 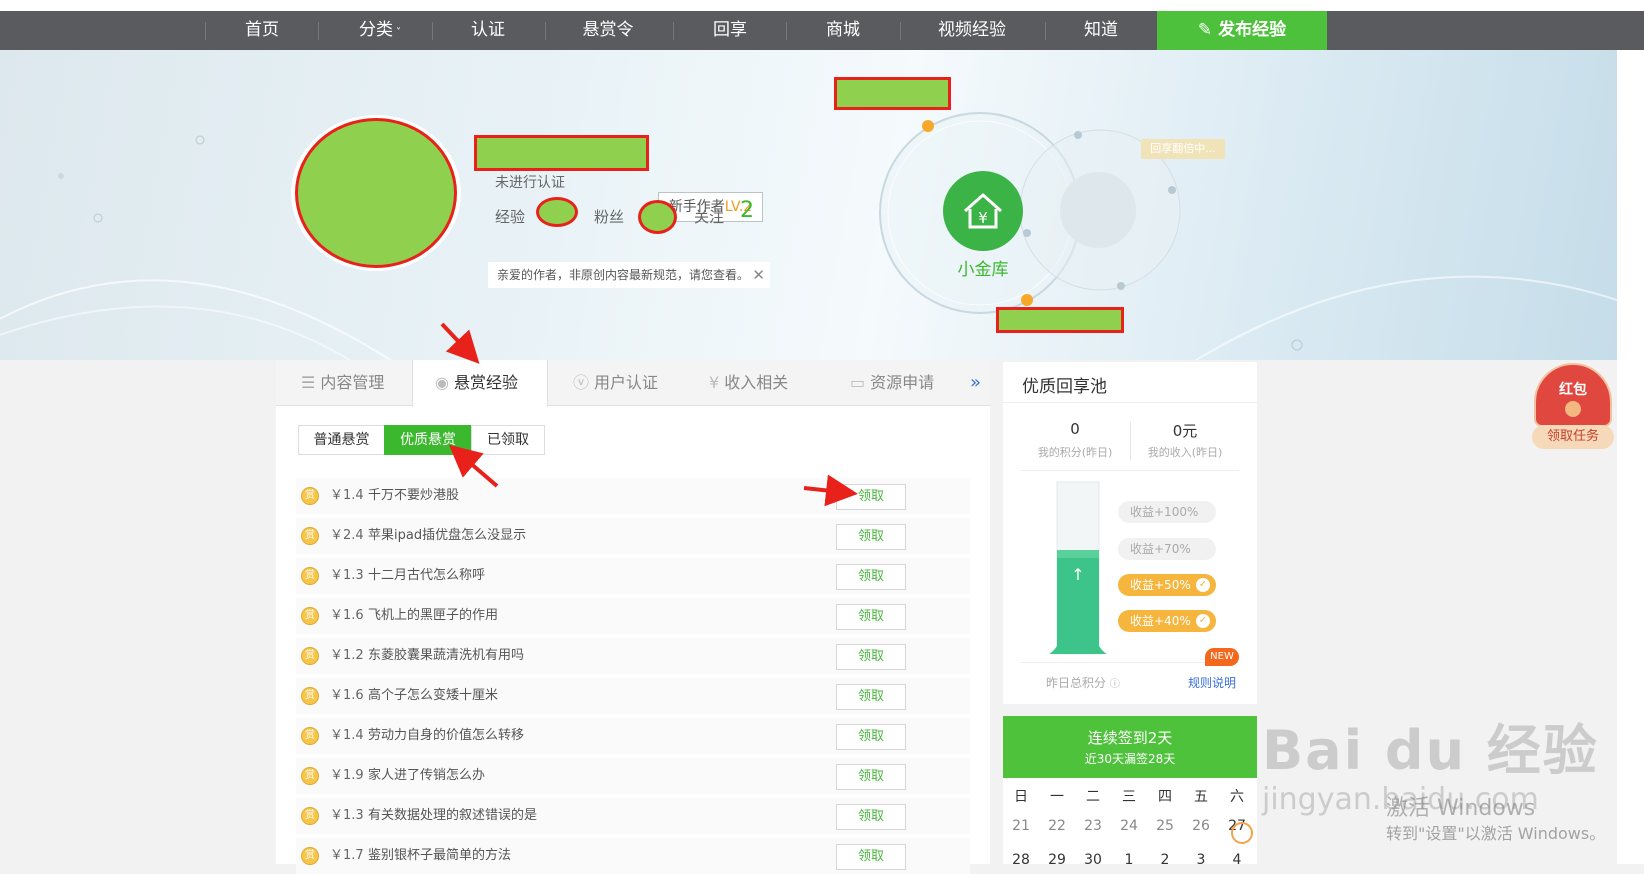 What do you see at coordinates (1430, 750) in the screenshot?
I see `baidu-watermark: Bai du 经验` at bounding box center [1430, 750].